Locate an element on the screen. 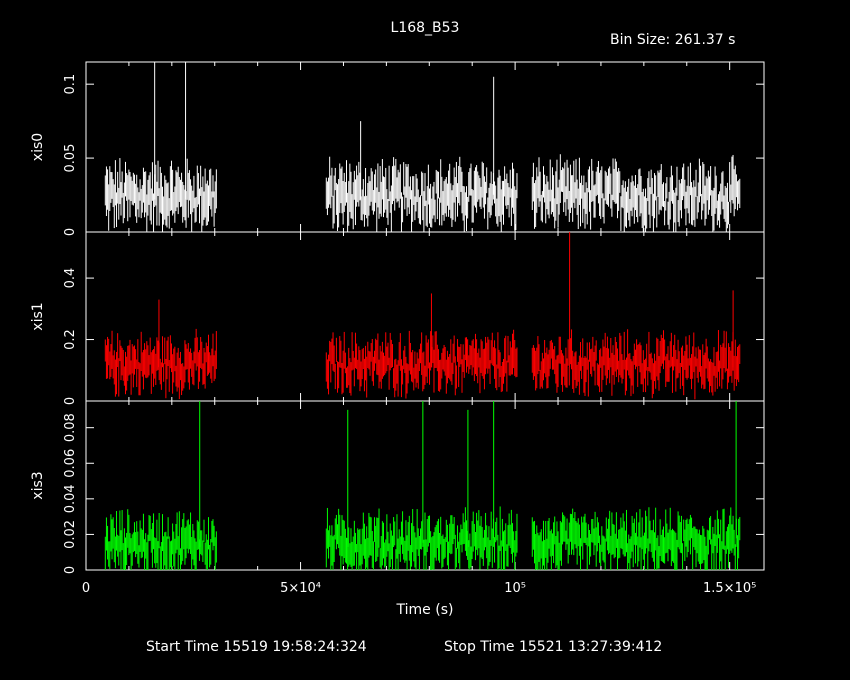  stop-time-label: Stop Time 15521 13:27:39:412 is located at coordinates (553, 647).